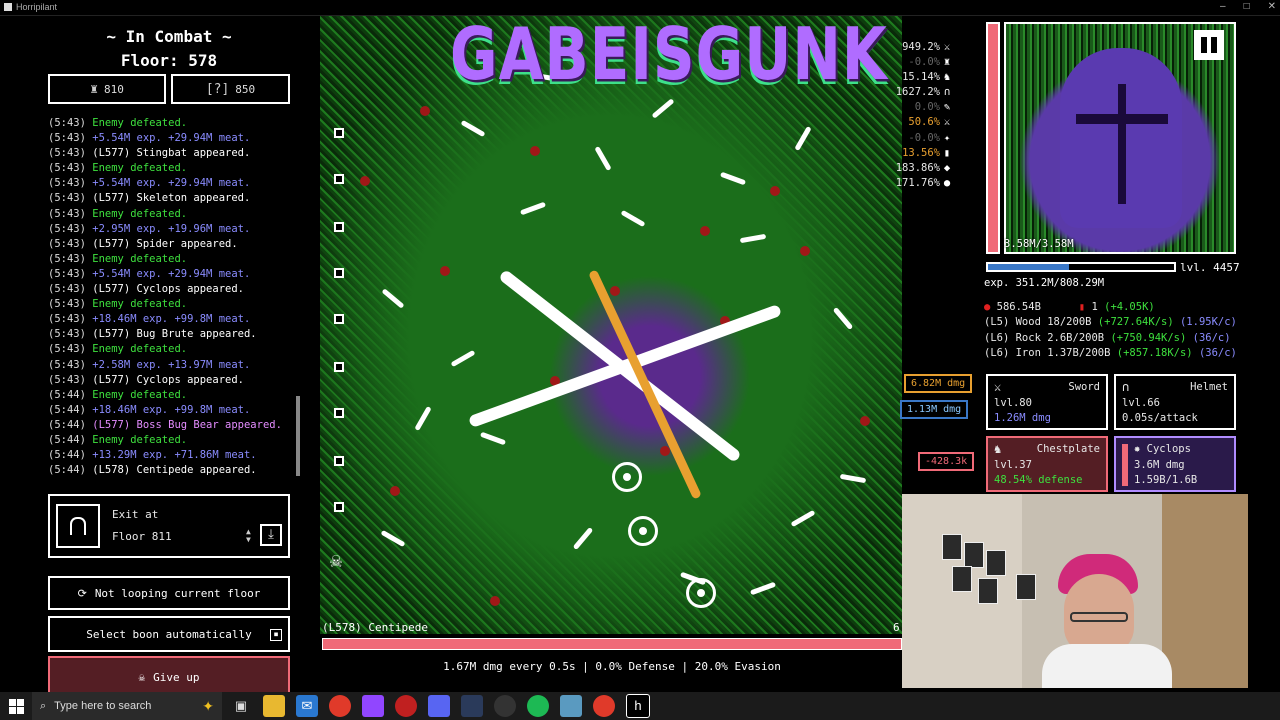 This screenshot has width=1280, height=720. I want to click on obs-icon, so click(505, 706).